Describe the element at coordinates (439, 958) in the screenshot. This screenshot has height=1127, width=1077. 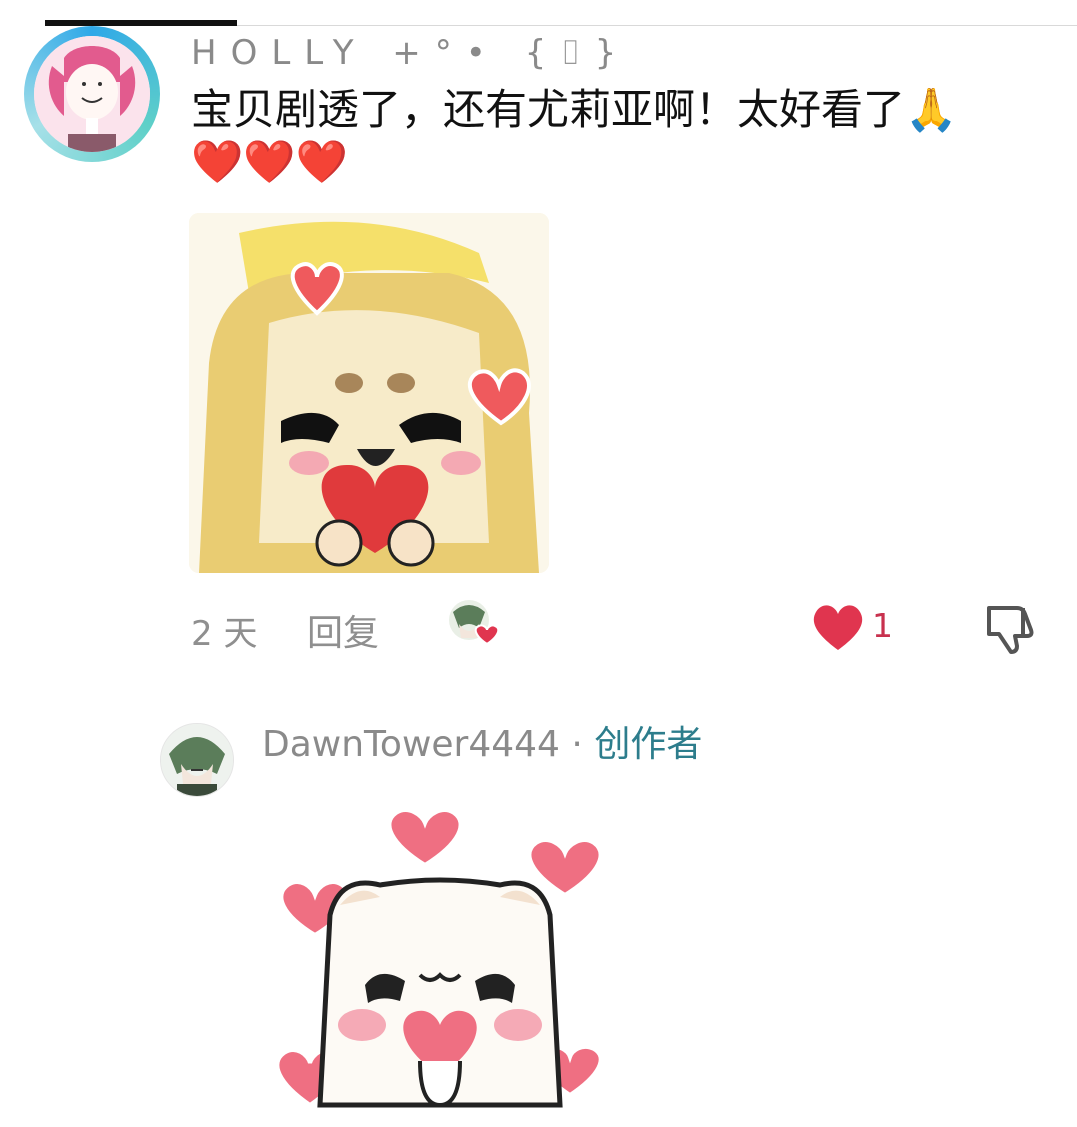
I see `sticker-cat-hearts` at that location.